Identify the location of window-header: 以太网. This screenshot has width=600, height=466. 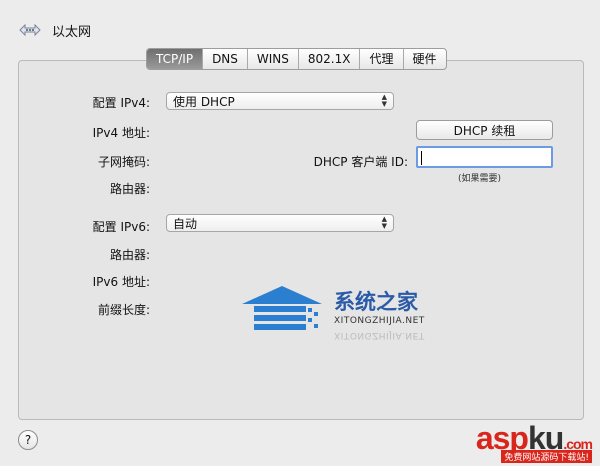
(54, 30).